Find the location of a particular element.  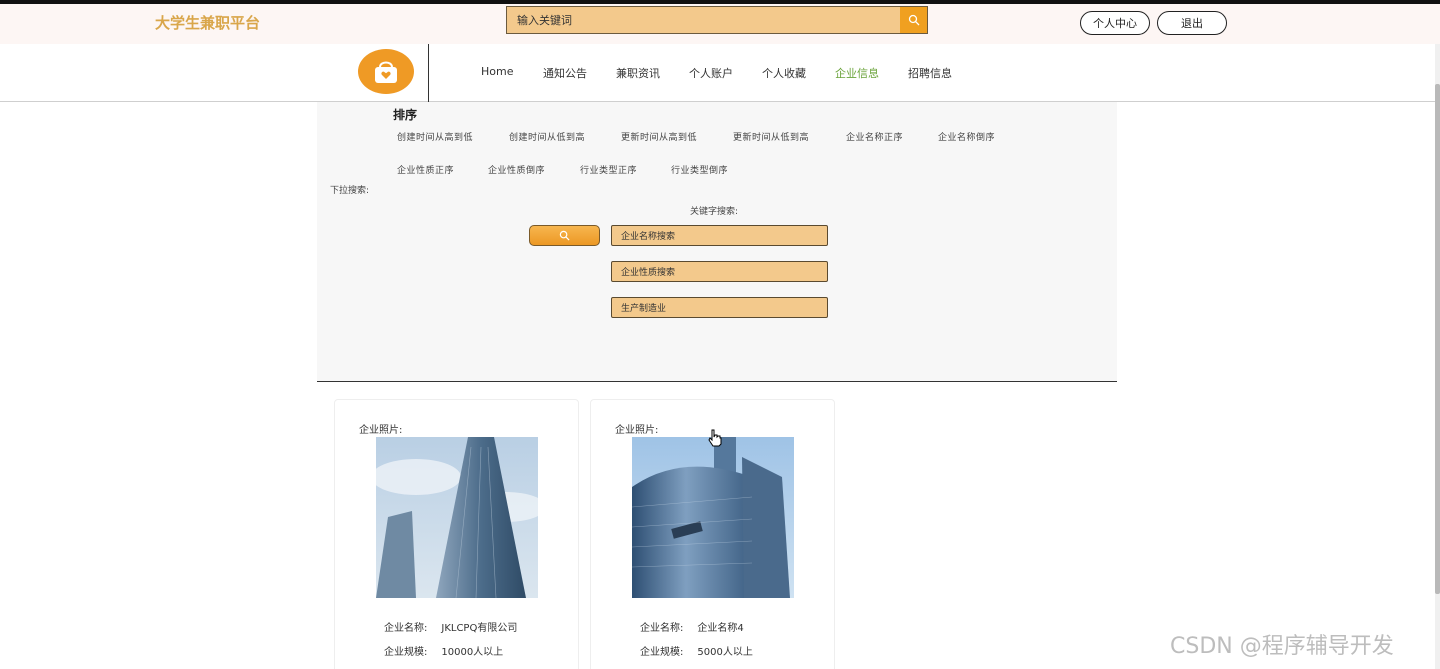

sort-nature-asc: 企业性质正序 is located at coordinates (425, 169).